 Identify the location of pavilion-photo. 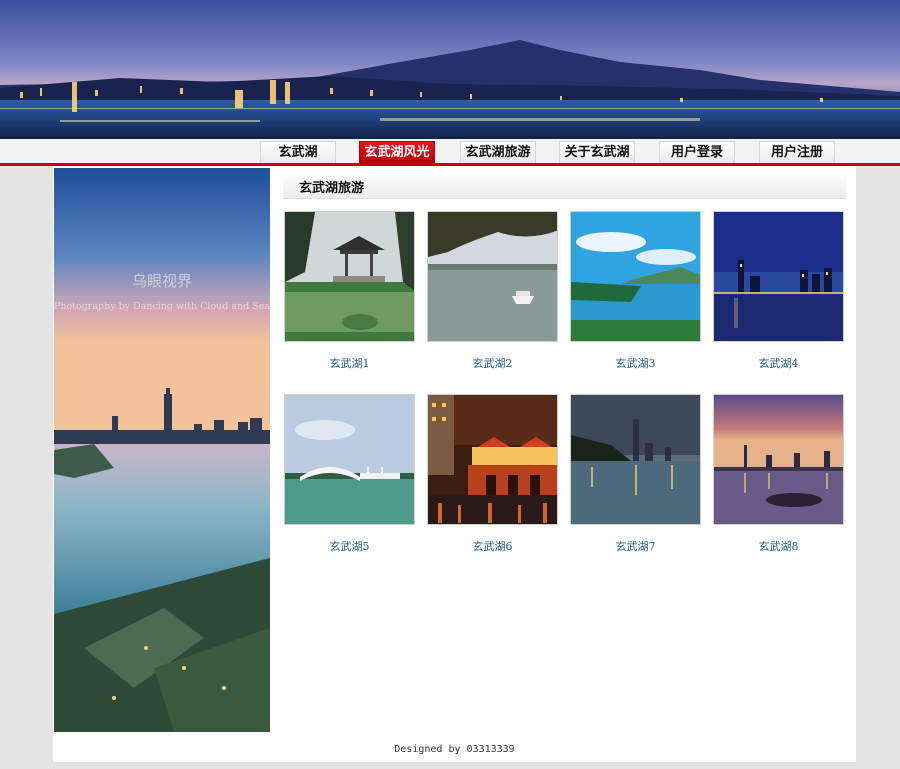
(349, 276).